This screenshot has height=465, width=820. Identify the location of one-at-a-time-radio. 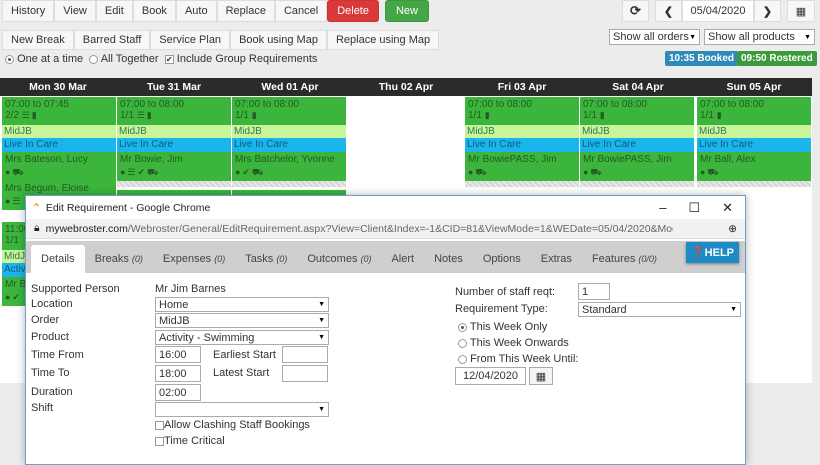
(9, 59).